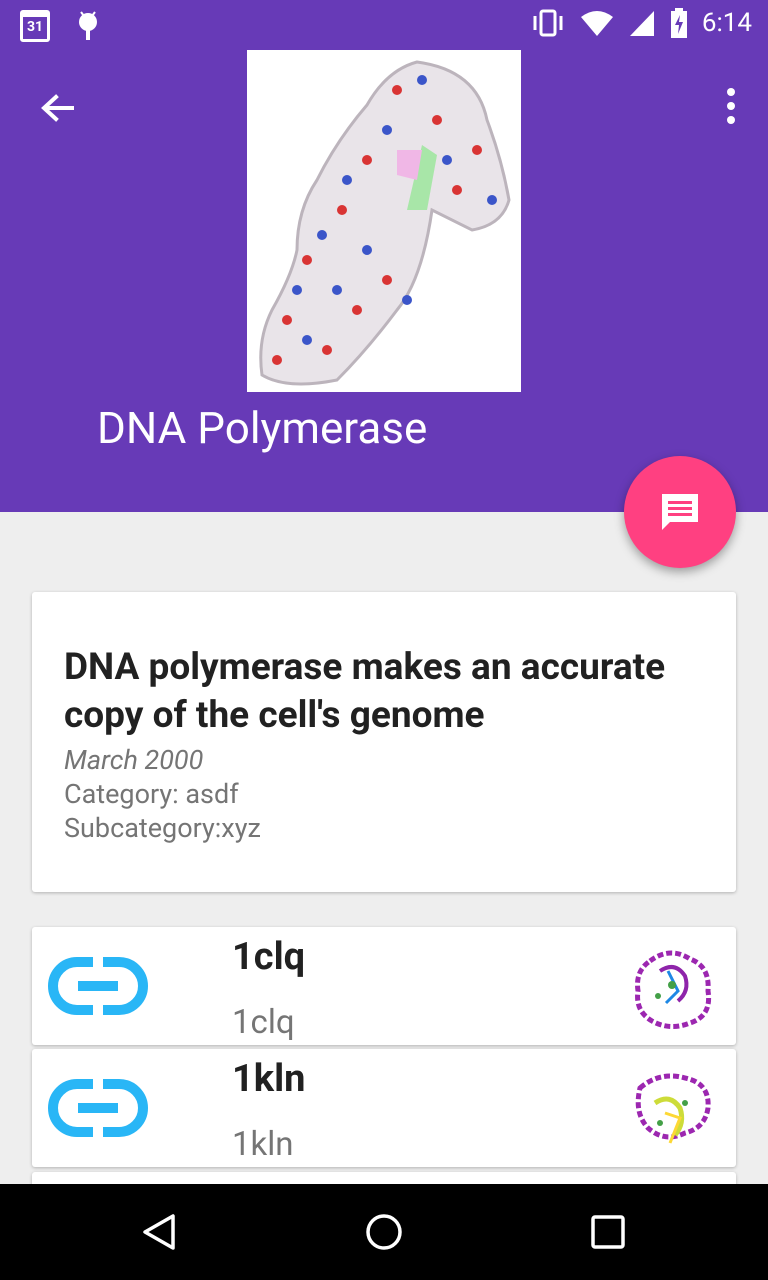  Describe the element at coordinates (608, 1232) in the screenshot. I see `nav-recents-icon` at that location.